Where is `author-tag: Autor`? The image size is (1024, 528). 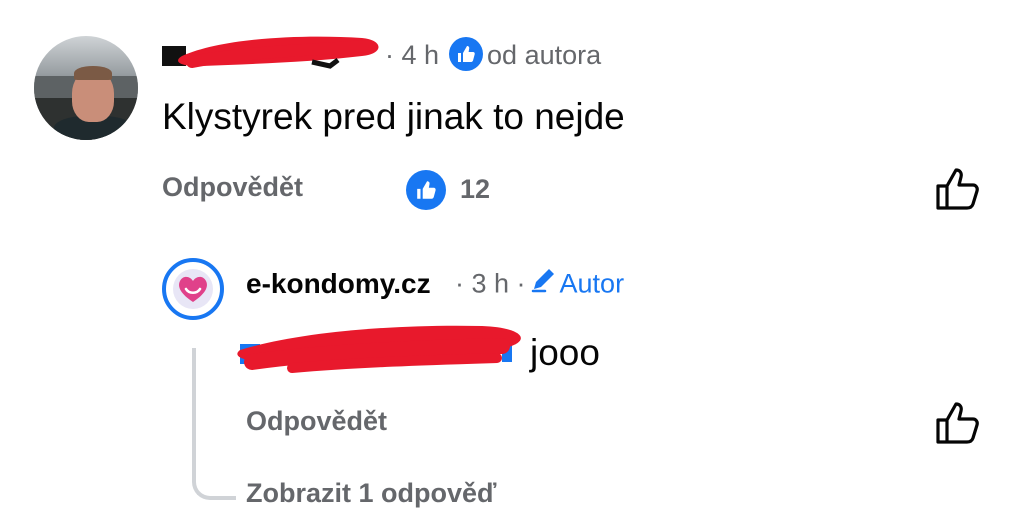 author-tag: Autor is located at coordinates (592, 283).